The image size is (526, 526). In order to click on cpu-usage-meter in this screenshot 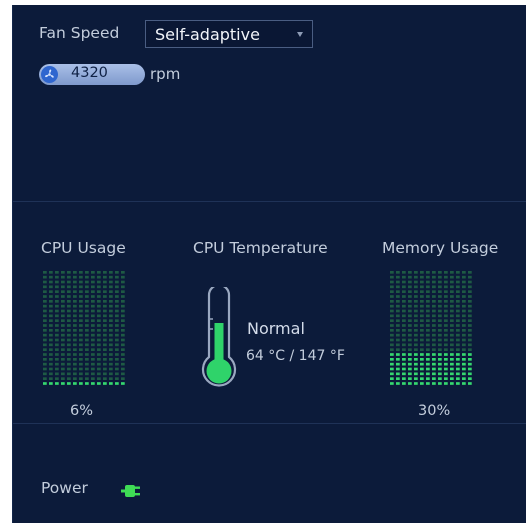, I will do `click(84, 328)`.